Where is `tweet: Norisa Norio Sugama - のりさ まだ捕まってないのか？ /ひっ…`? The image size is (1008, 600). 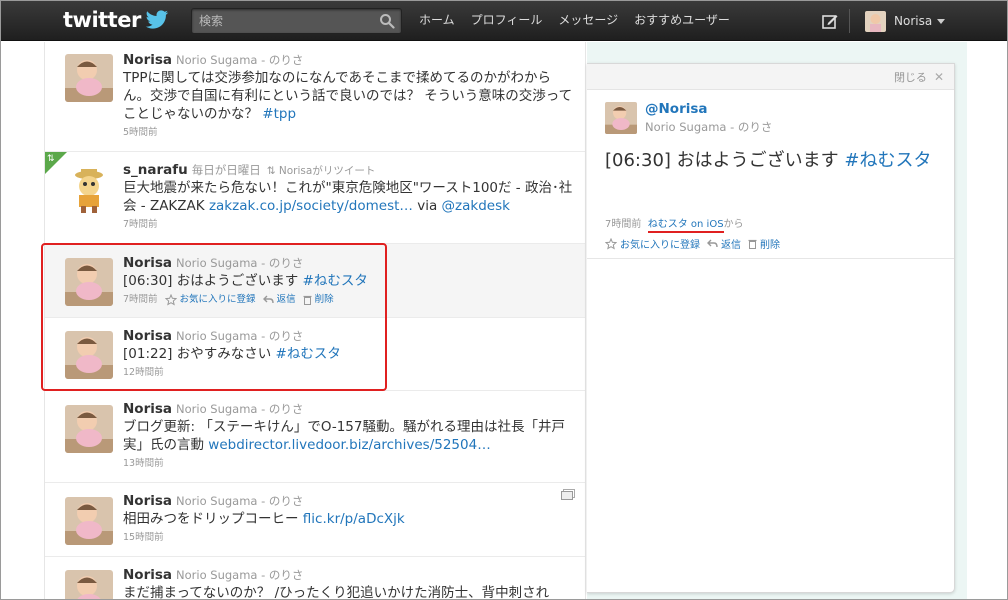
tweet: Norisa Norio Sugama - のりさ まだ捕まってないのか？ /ひっ… is located at coordinates (315, 578).